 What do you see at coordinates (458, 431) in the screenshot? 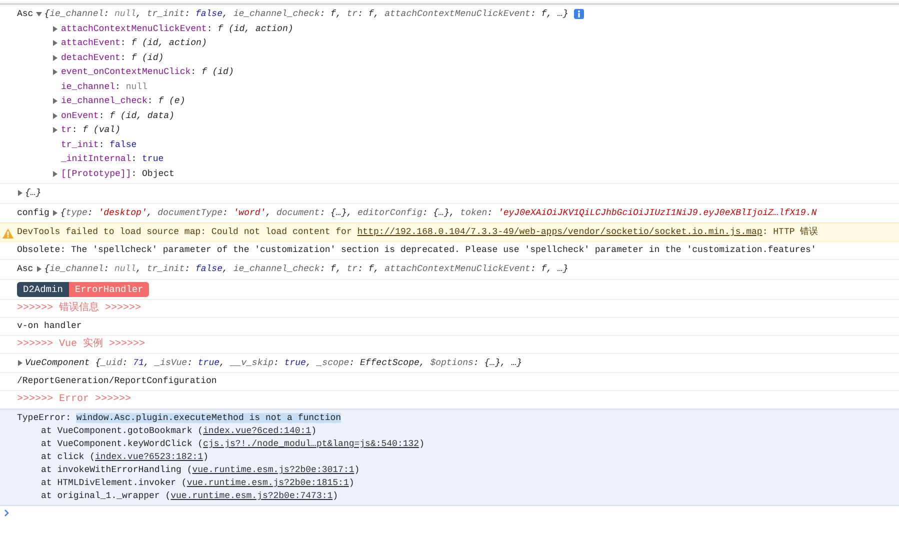
I see `stack-frame: at VueComponent.gotoBookmark (index.vue?6ced:140:1)` at bounding box center [458, 431].